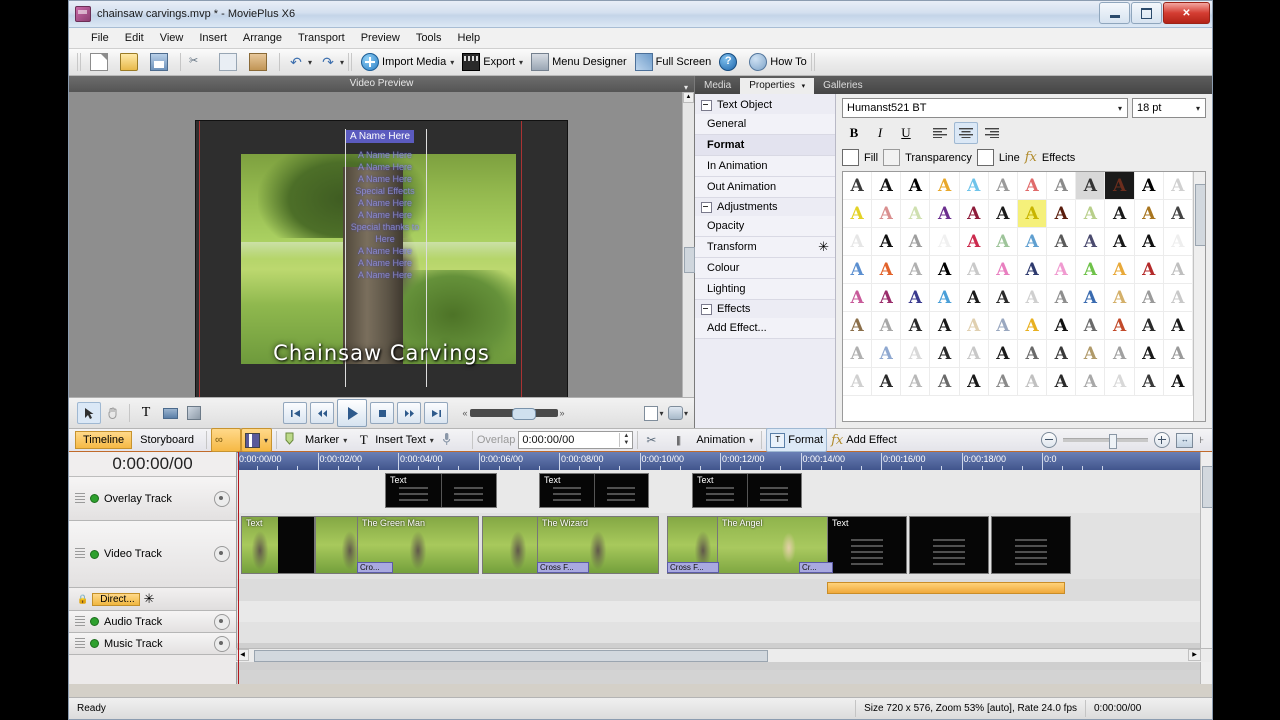 The width and height of the screenshot is (1280, 720). I want to click on pan-tool-button, so click(113, 413).